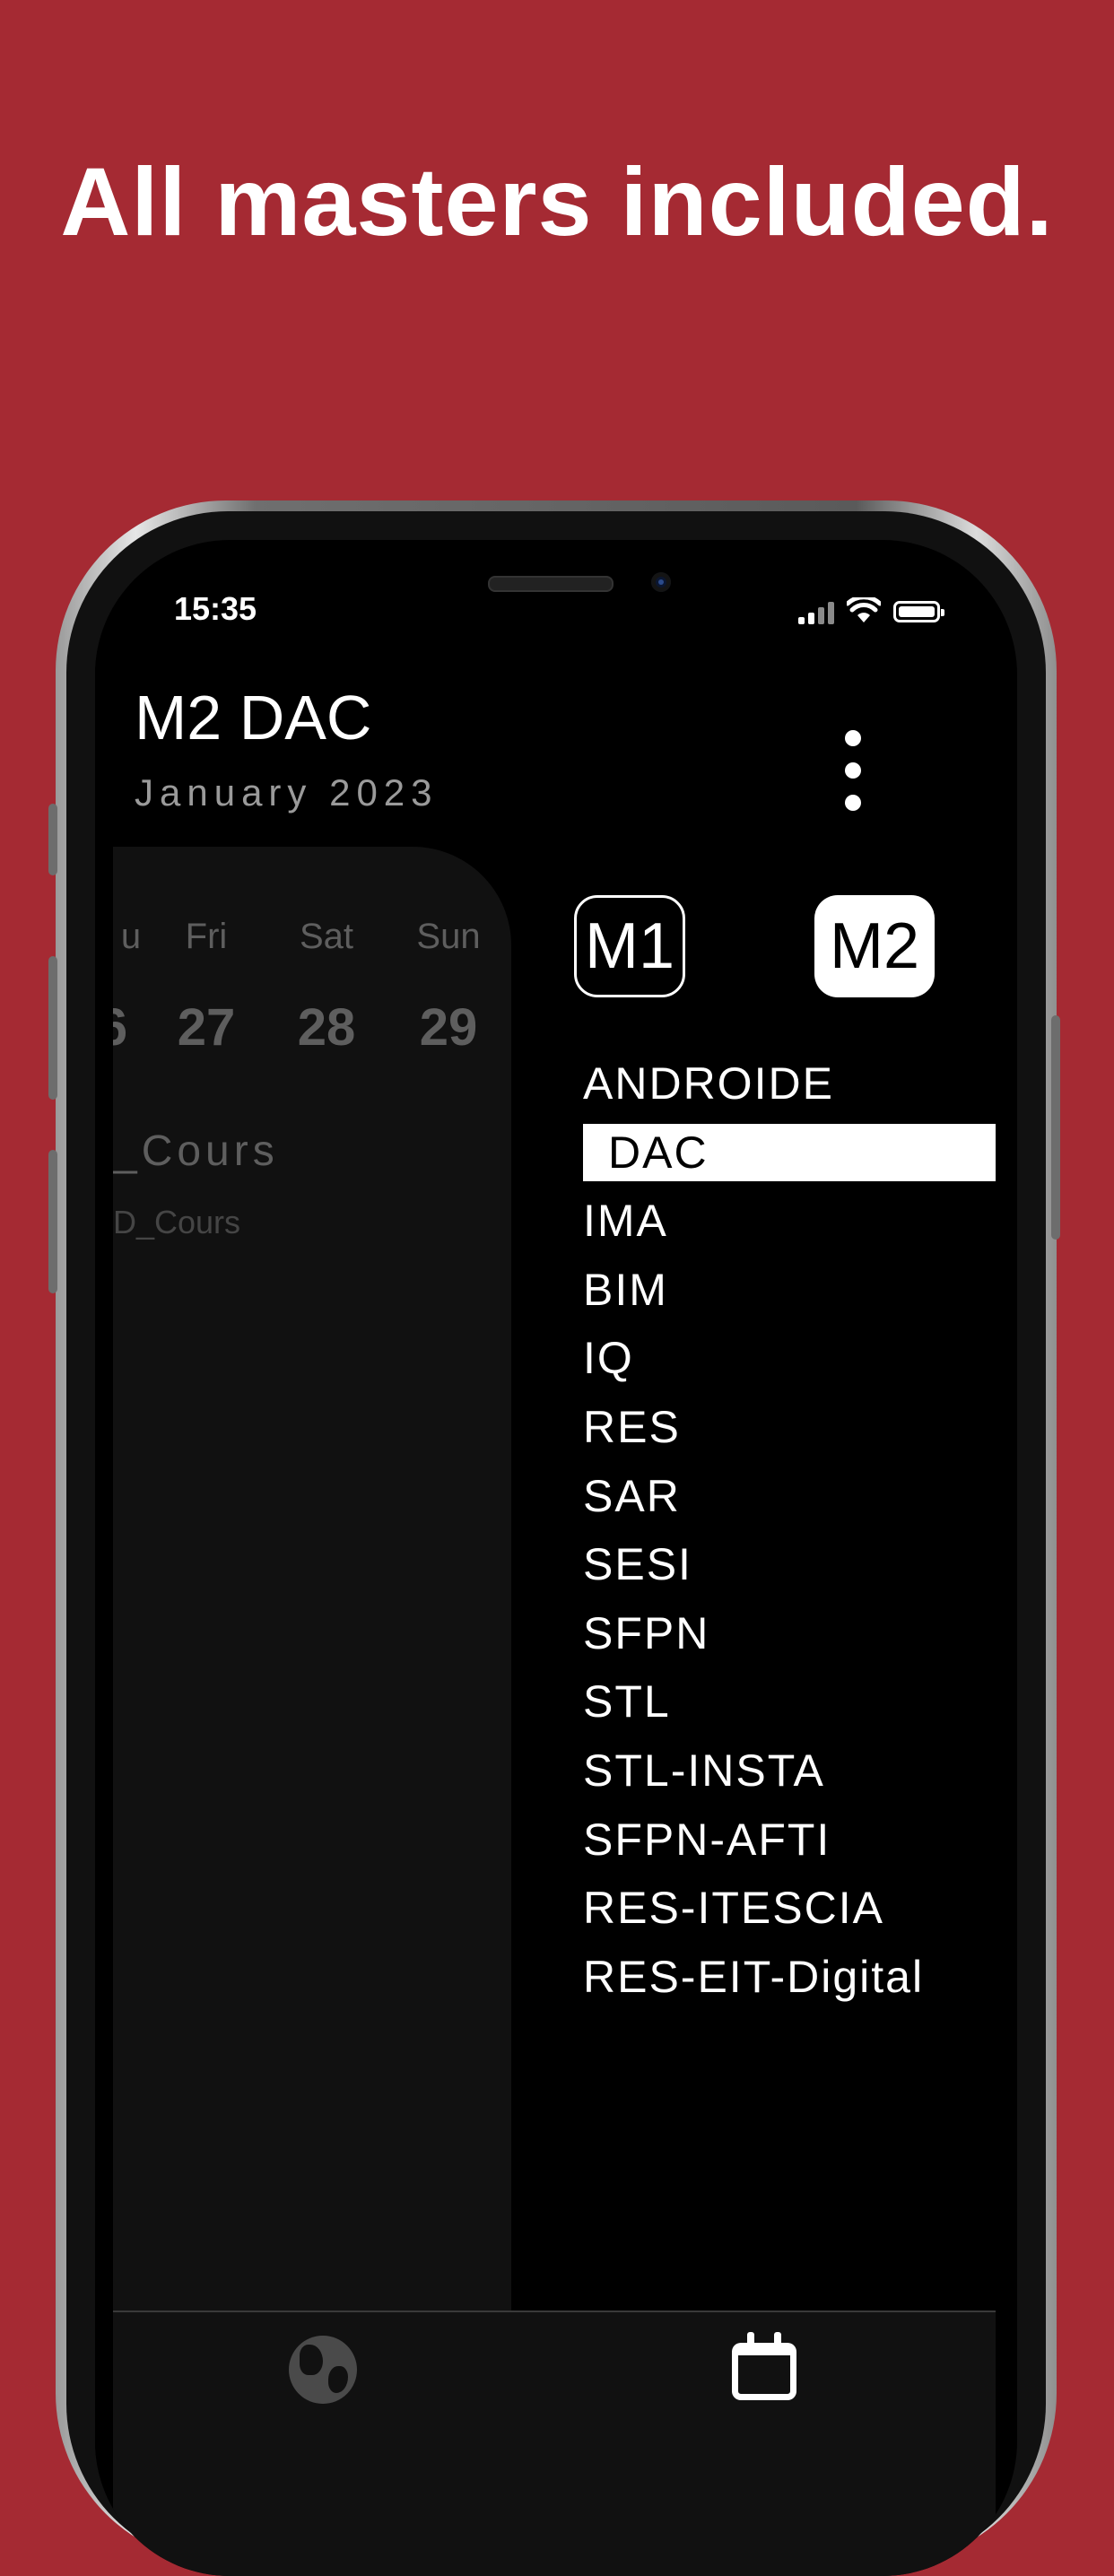 The image size is (1114, 2576). Describe the element at coordinates (789, 1633) in the screenshot. I see `master-item: SFPN` at that location.